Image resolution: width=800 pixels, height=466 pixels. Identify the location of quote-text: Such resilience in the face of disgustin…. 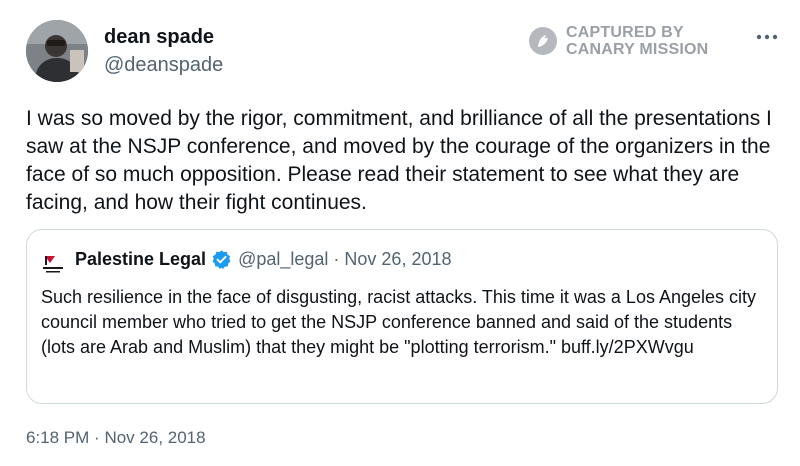
(399, 322).